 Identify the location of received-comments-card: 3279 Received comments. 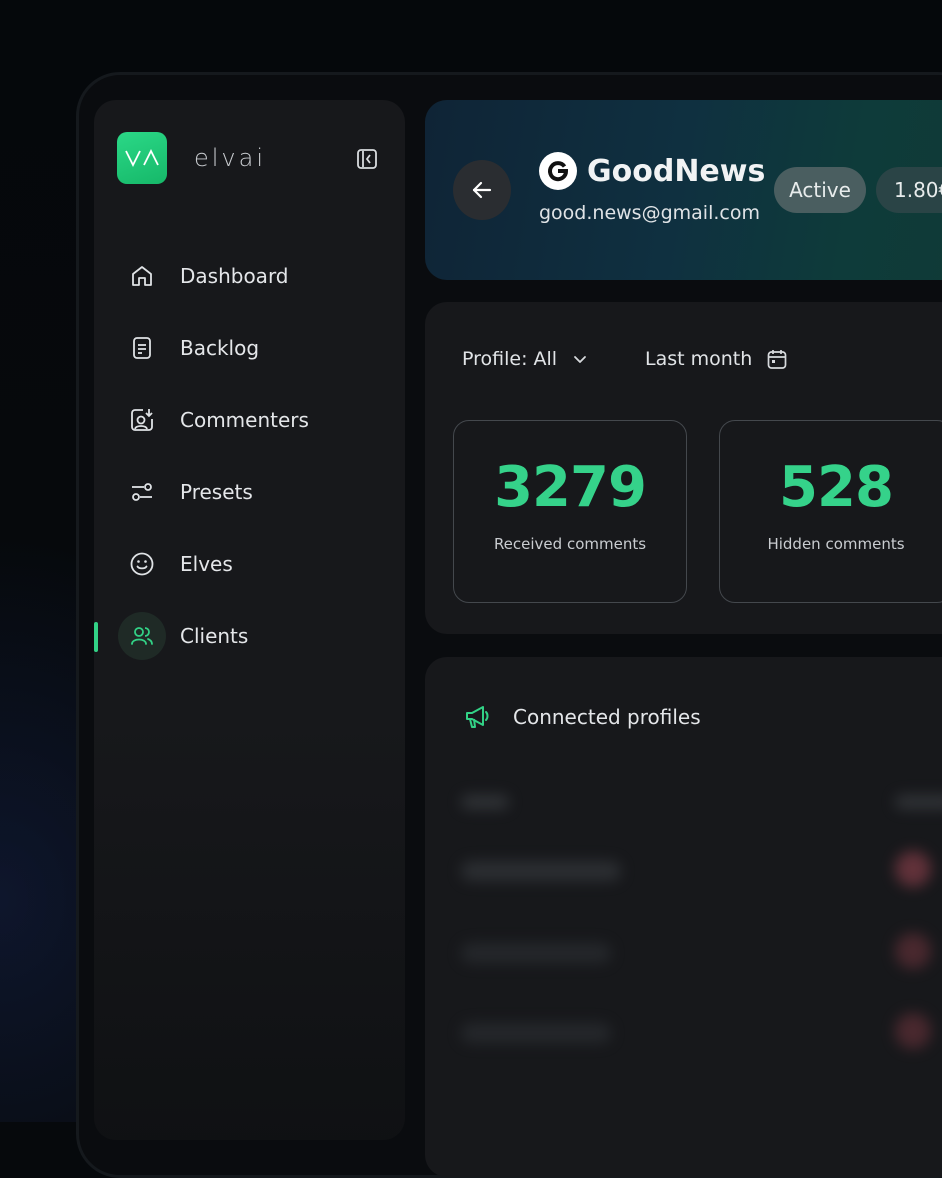
(570, 511).